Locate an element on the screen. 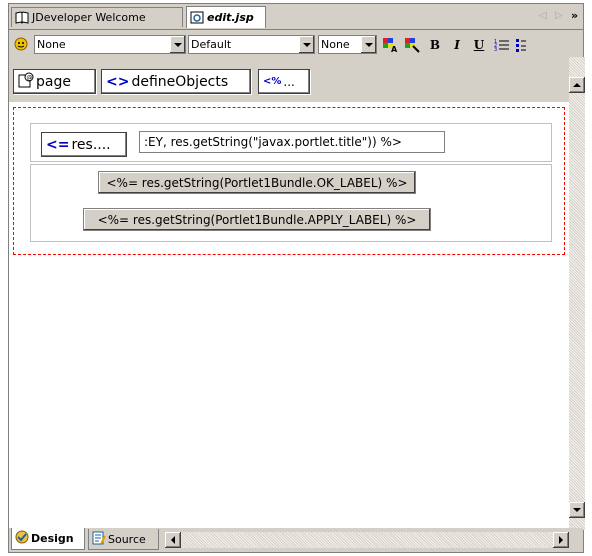  define-objects-tag: <> defineObjects is located at coordinates (176, 81).